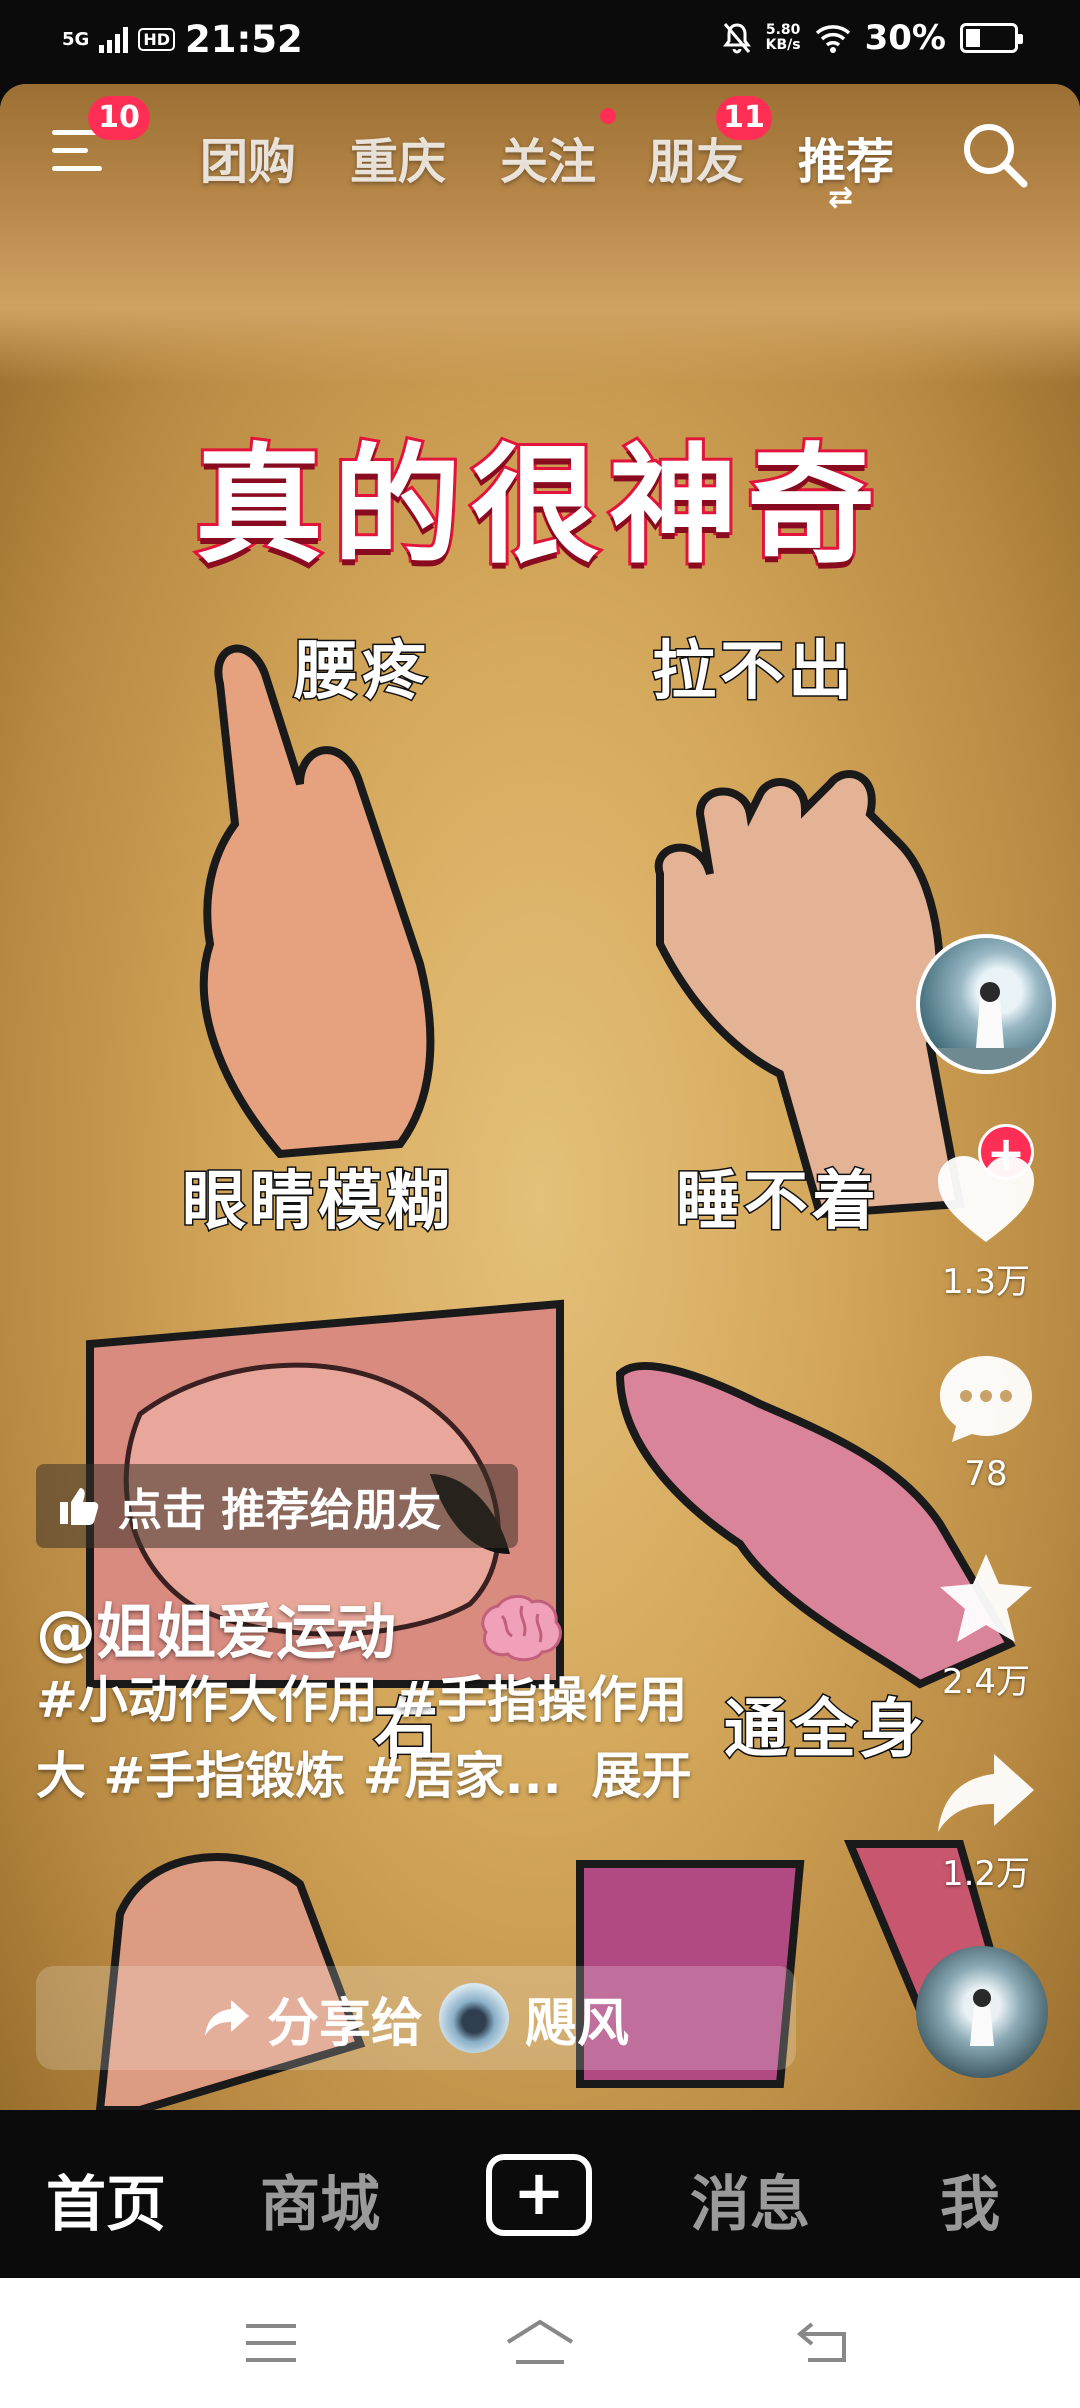  I want to click on mute-bell-icon, so click(736, 38).